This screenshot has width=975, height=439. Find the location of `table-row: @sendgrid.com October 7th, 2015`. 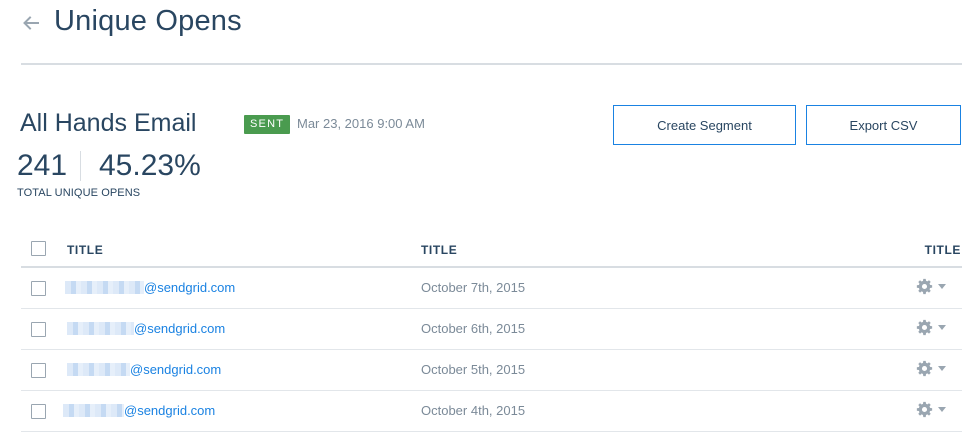

table-row: @sendgrid.com October 7th, 2015 is located at coordinates (491, 288).